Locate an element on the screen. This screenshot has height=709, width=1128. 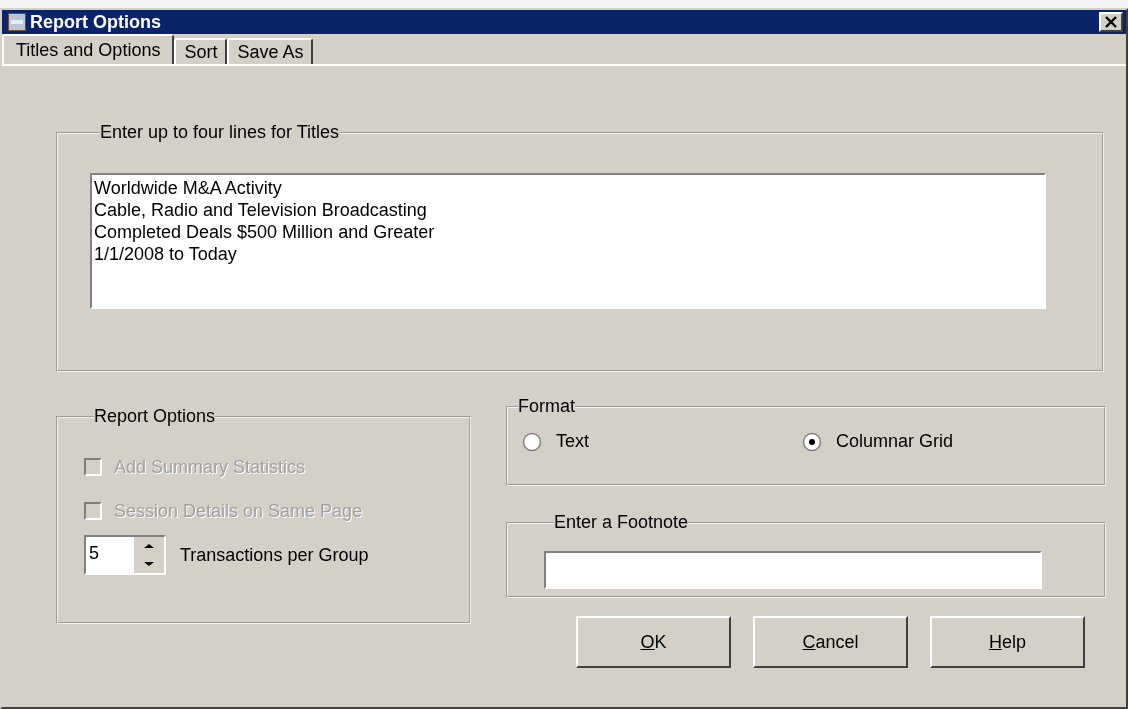
window-title: Report Options is located at coordinates (96, 22).